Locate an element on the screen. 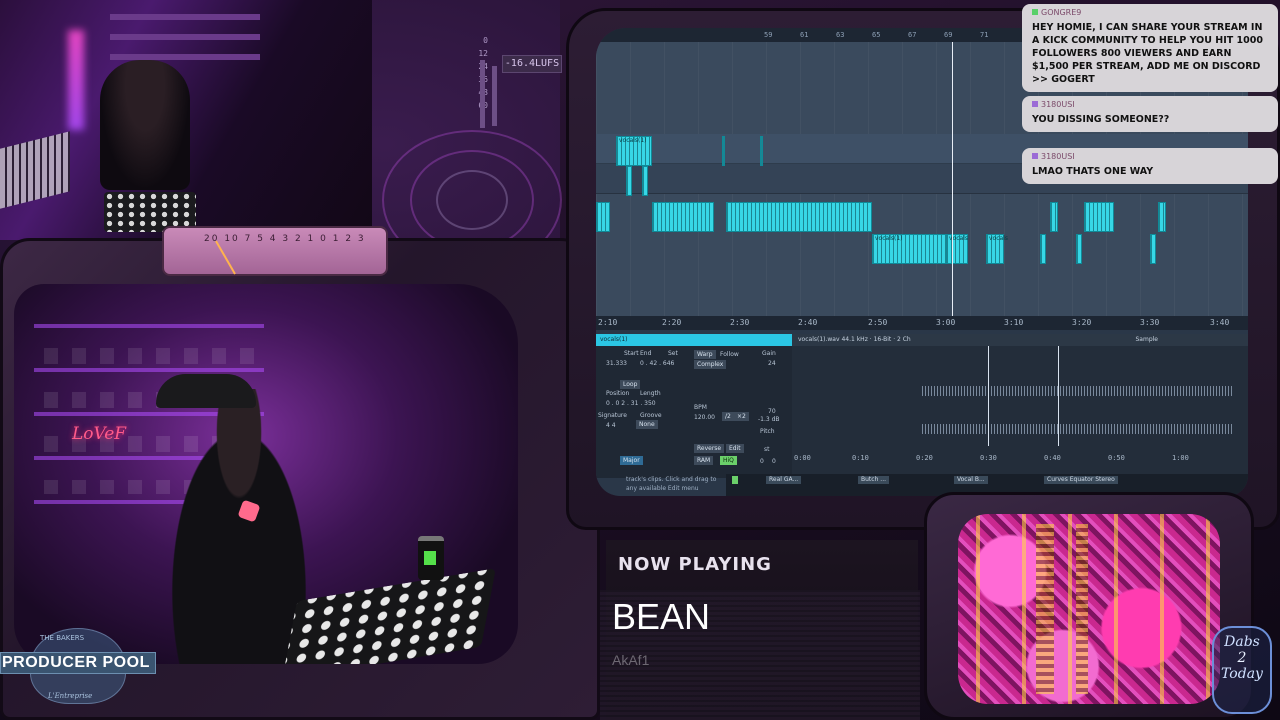  groove-label: Groove is located at coordinates (651, 415).